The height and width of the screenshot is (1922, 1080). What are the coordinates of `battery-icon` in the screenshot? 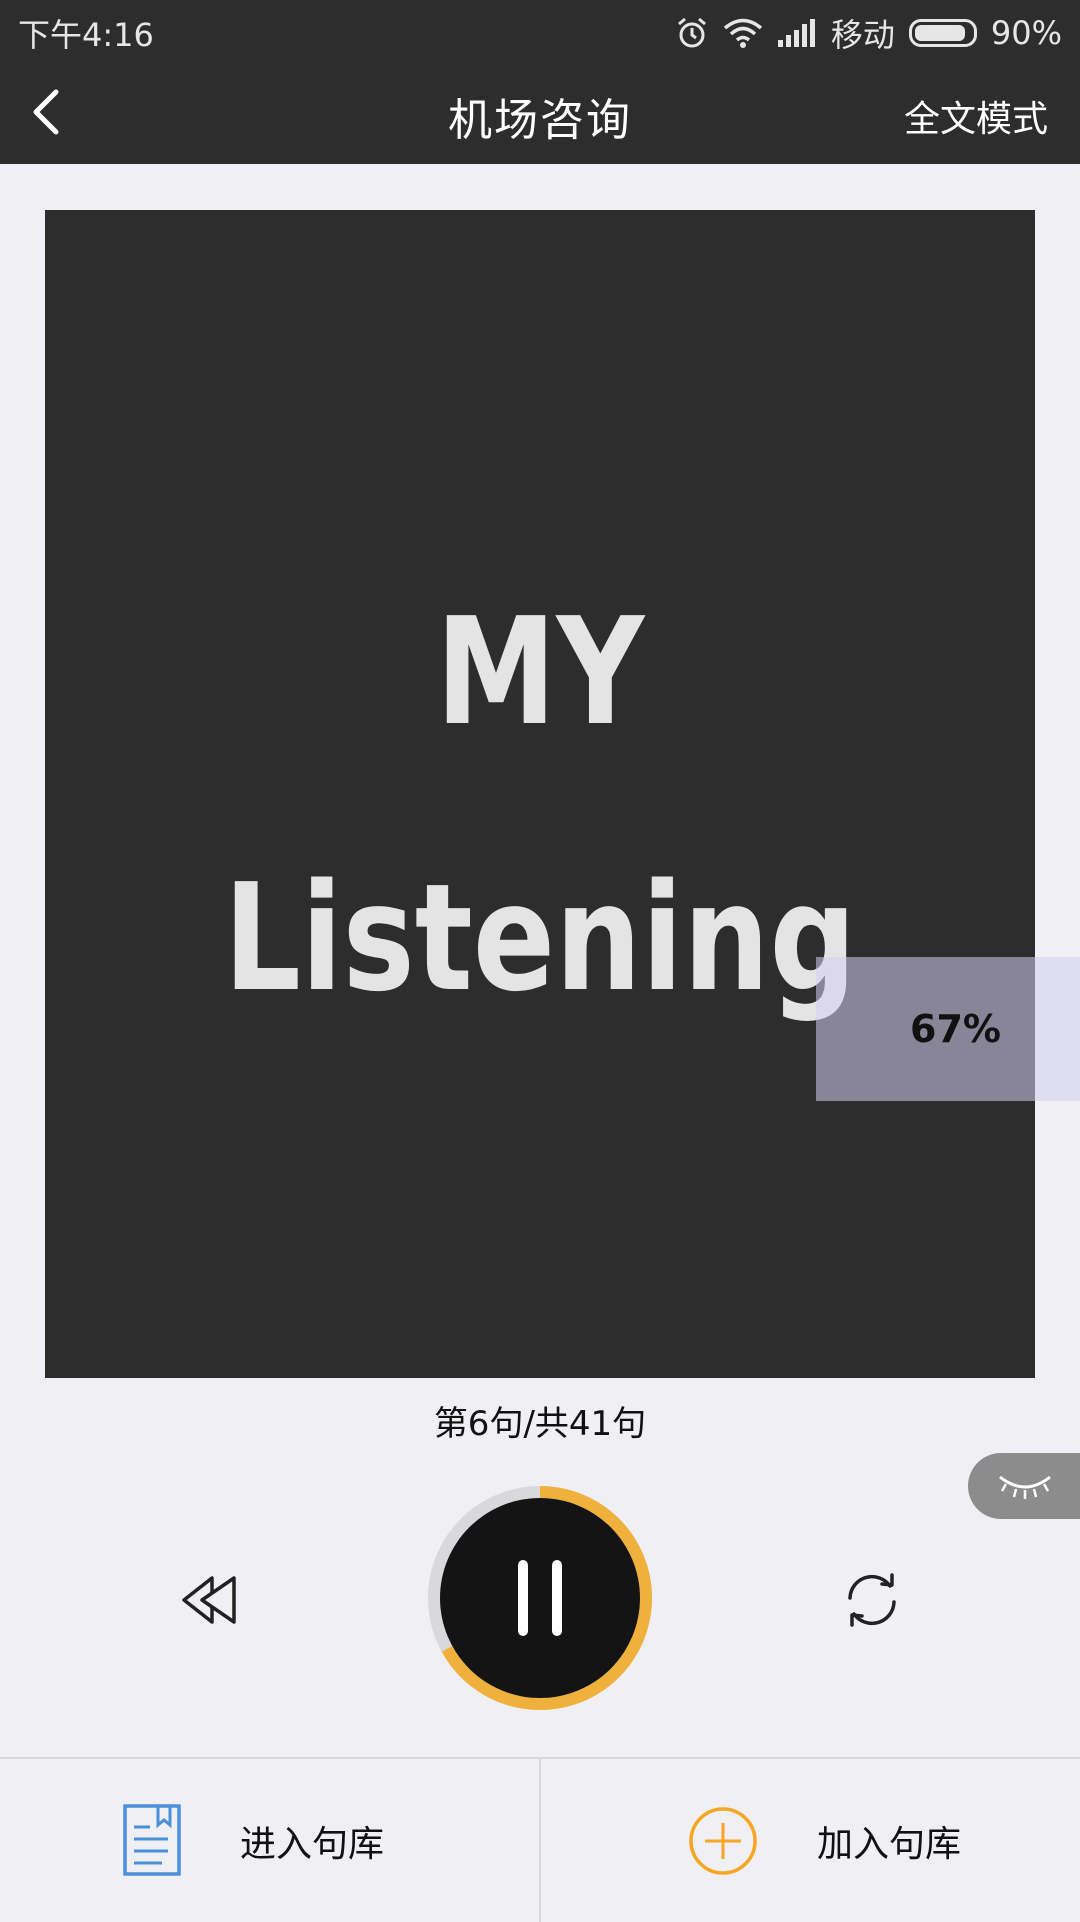 It's located at (942, 33).